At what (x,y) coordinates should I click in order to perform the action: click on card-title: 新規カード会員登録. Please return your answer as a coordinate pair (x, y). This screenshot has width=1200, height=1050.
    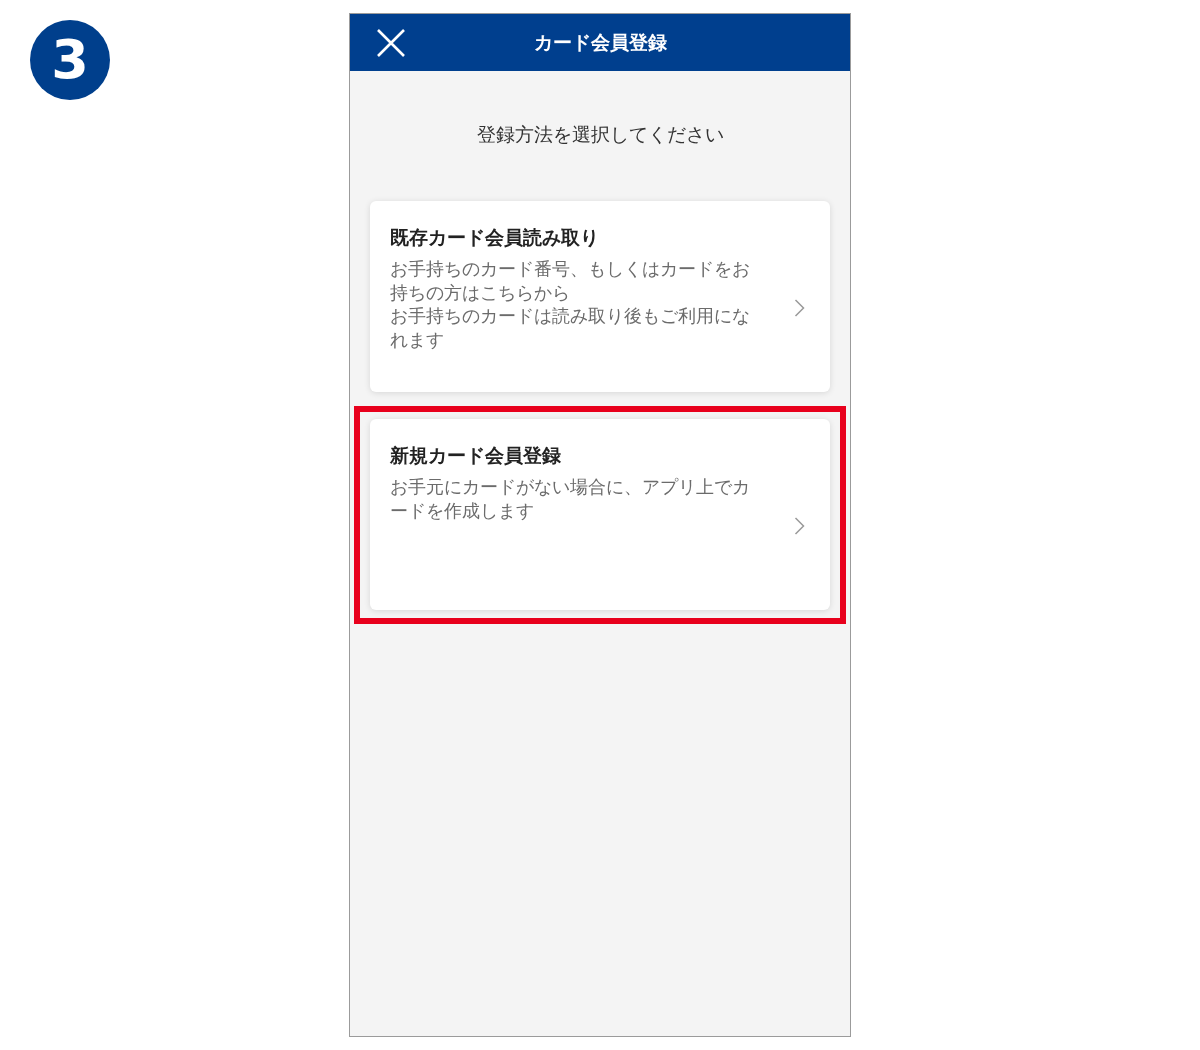
    Looking at the image, I should click on (476, 455).